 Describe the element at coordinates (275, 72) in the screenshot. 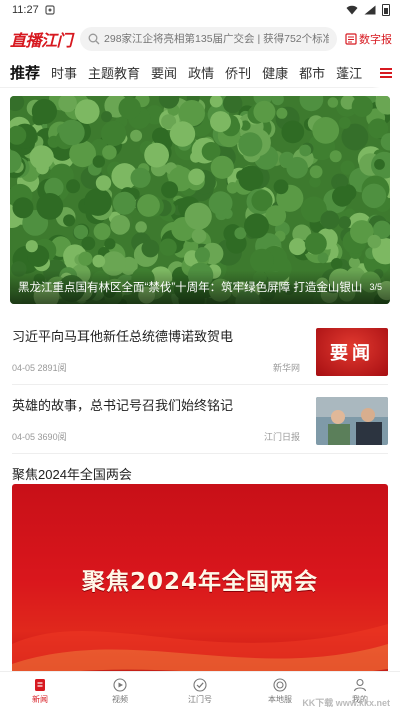

I see `tab-6: 健康` at that location.